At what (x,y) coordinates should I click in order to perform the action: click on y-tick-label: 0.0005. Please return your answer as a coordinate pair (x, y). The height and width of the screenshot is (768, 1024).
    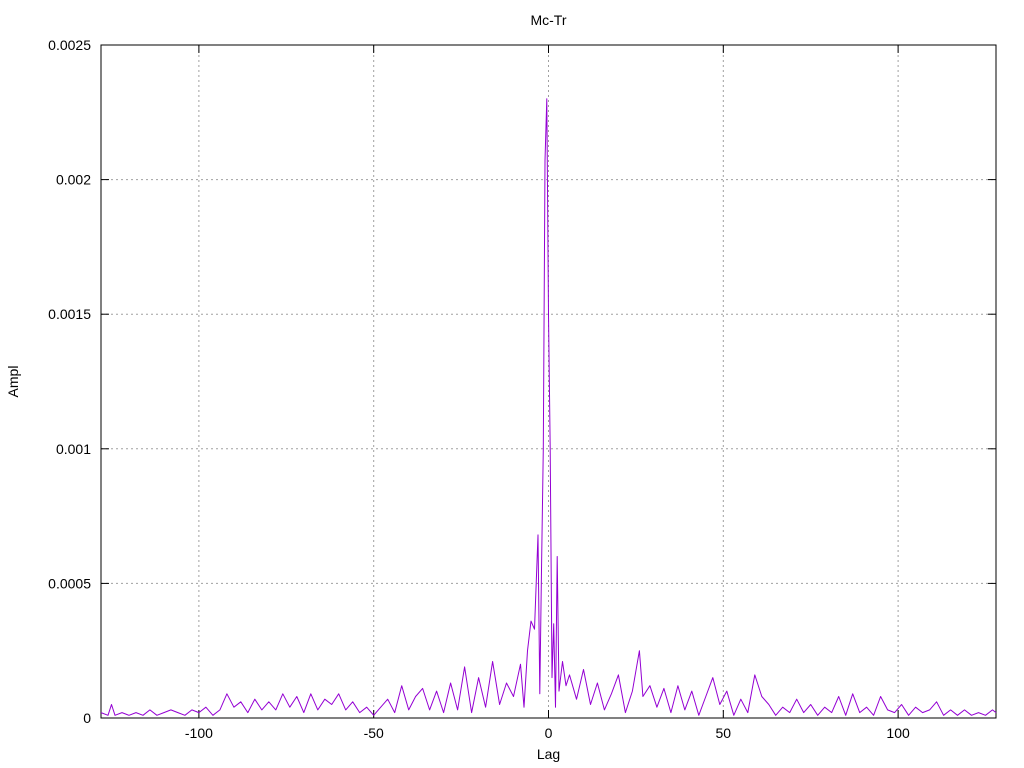
    Looking at the image, I should click on (69, 583).